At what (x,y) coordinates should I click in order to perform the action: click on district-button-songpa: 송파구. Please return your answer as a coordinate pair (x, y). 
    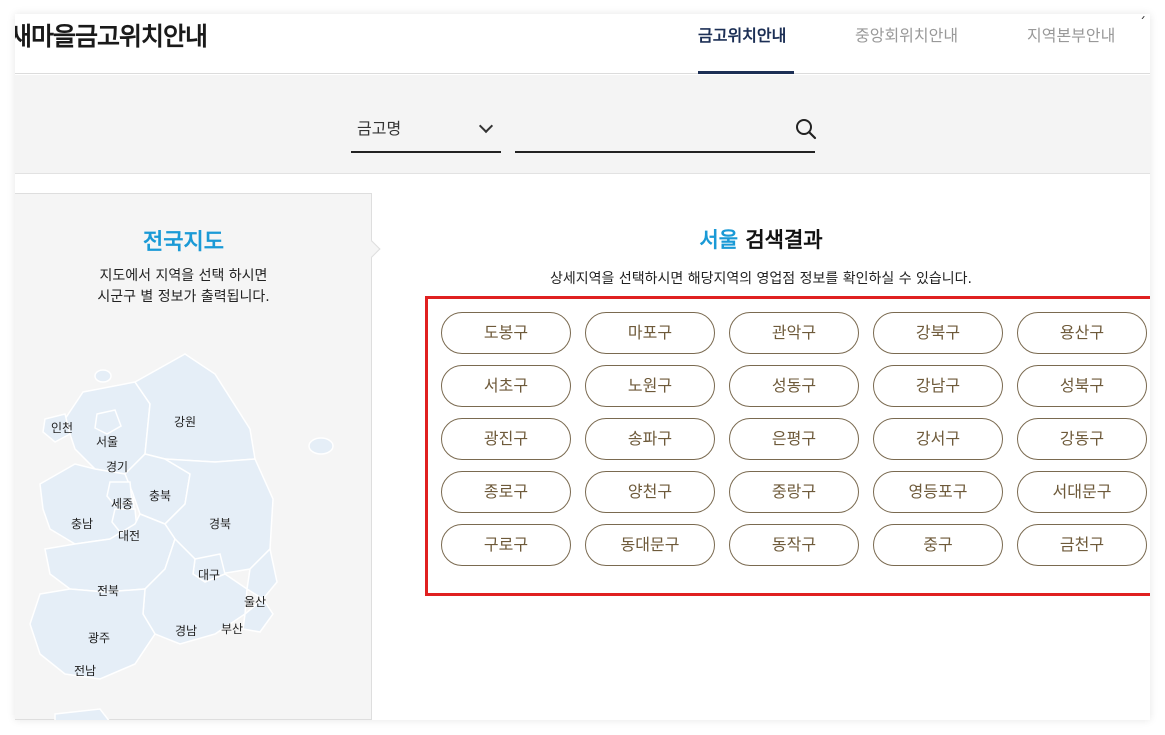
    Looking at the image, I should click on (650, 439).